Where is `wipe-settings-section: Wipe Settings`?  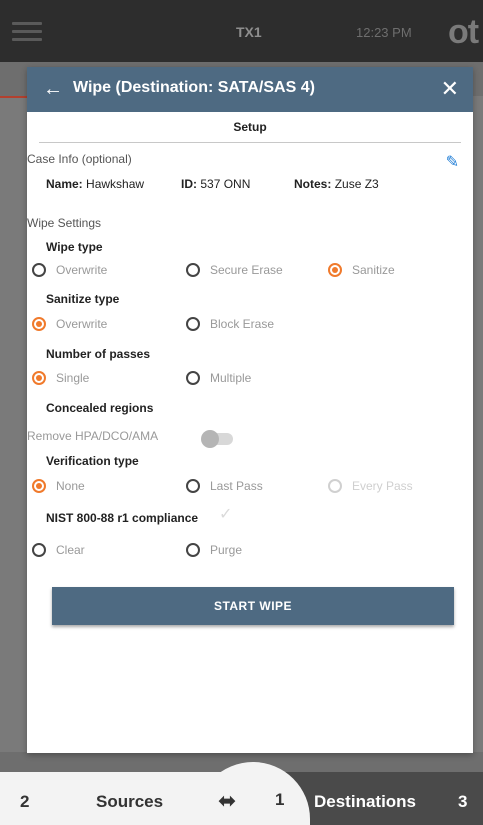 wipe-settings-section: Wipe Settings is located at coordinates (64, 223).